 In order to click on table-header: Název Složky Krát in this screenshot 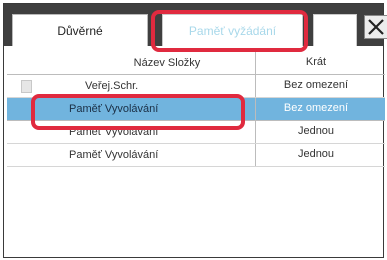, I will do `click(196, 63)`.